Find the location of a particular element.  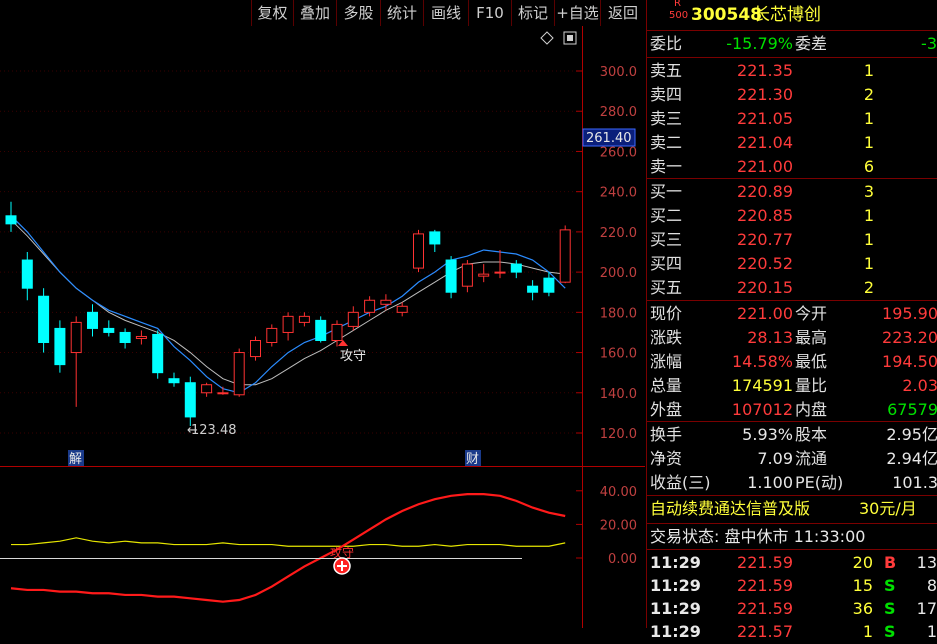

tick-price: 221.59 is located at coordinates (765, 562).